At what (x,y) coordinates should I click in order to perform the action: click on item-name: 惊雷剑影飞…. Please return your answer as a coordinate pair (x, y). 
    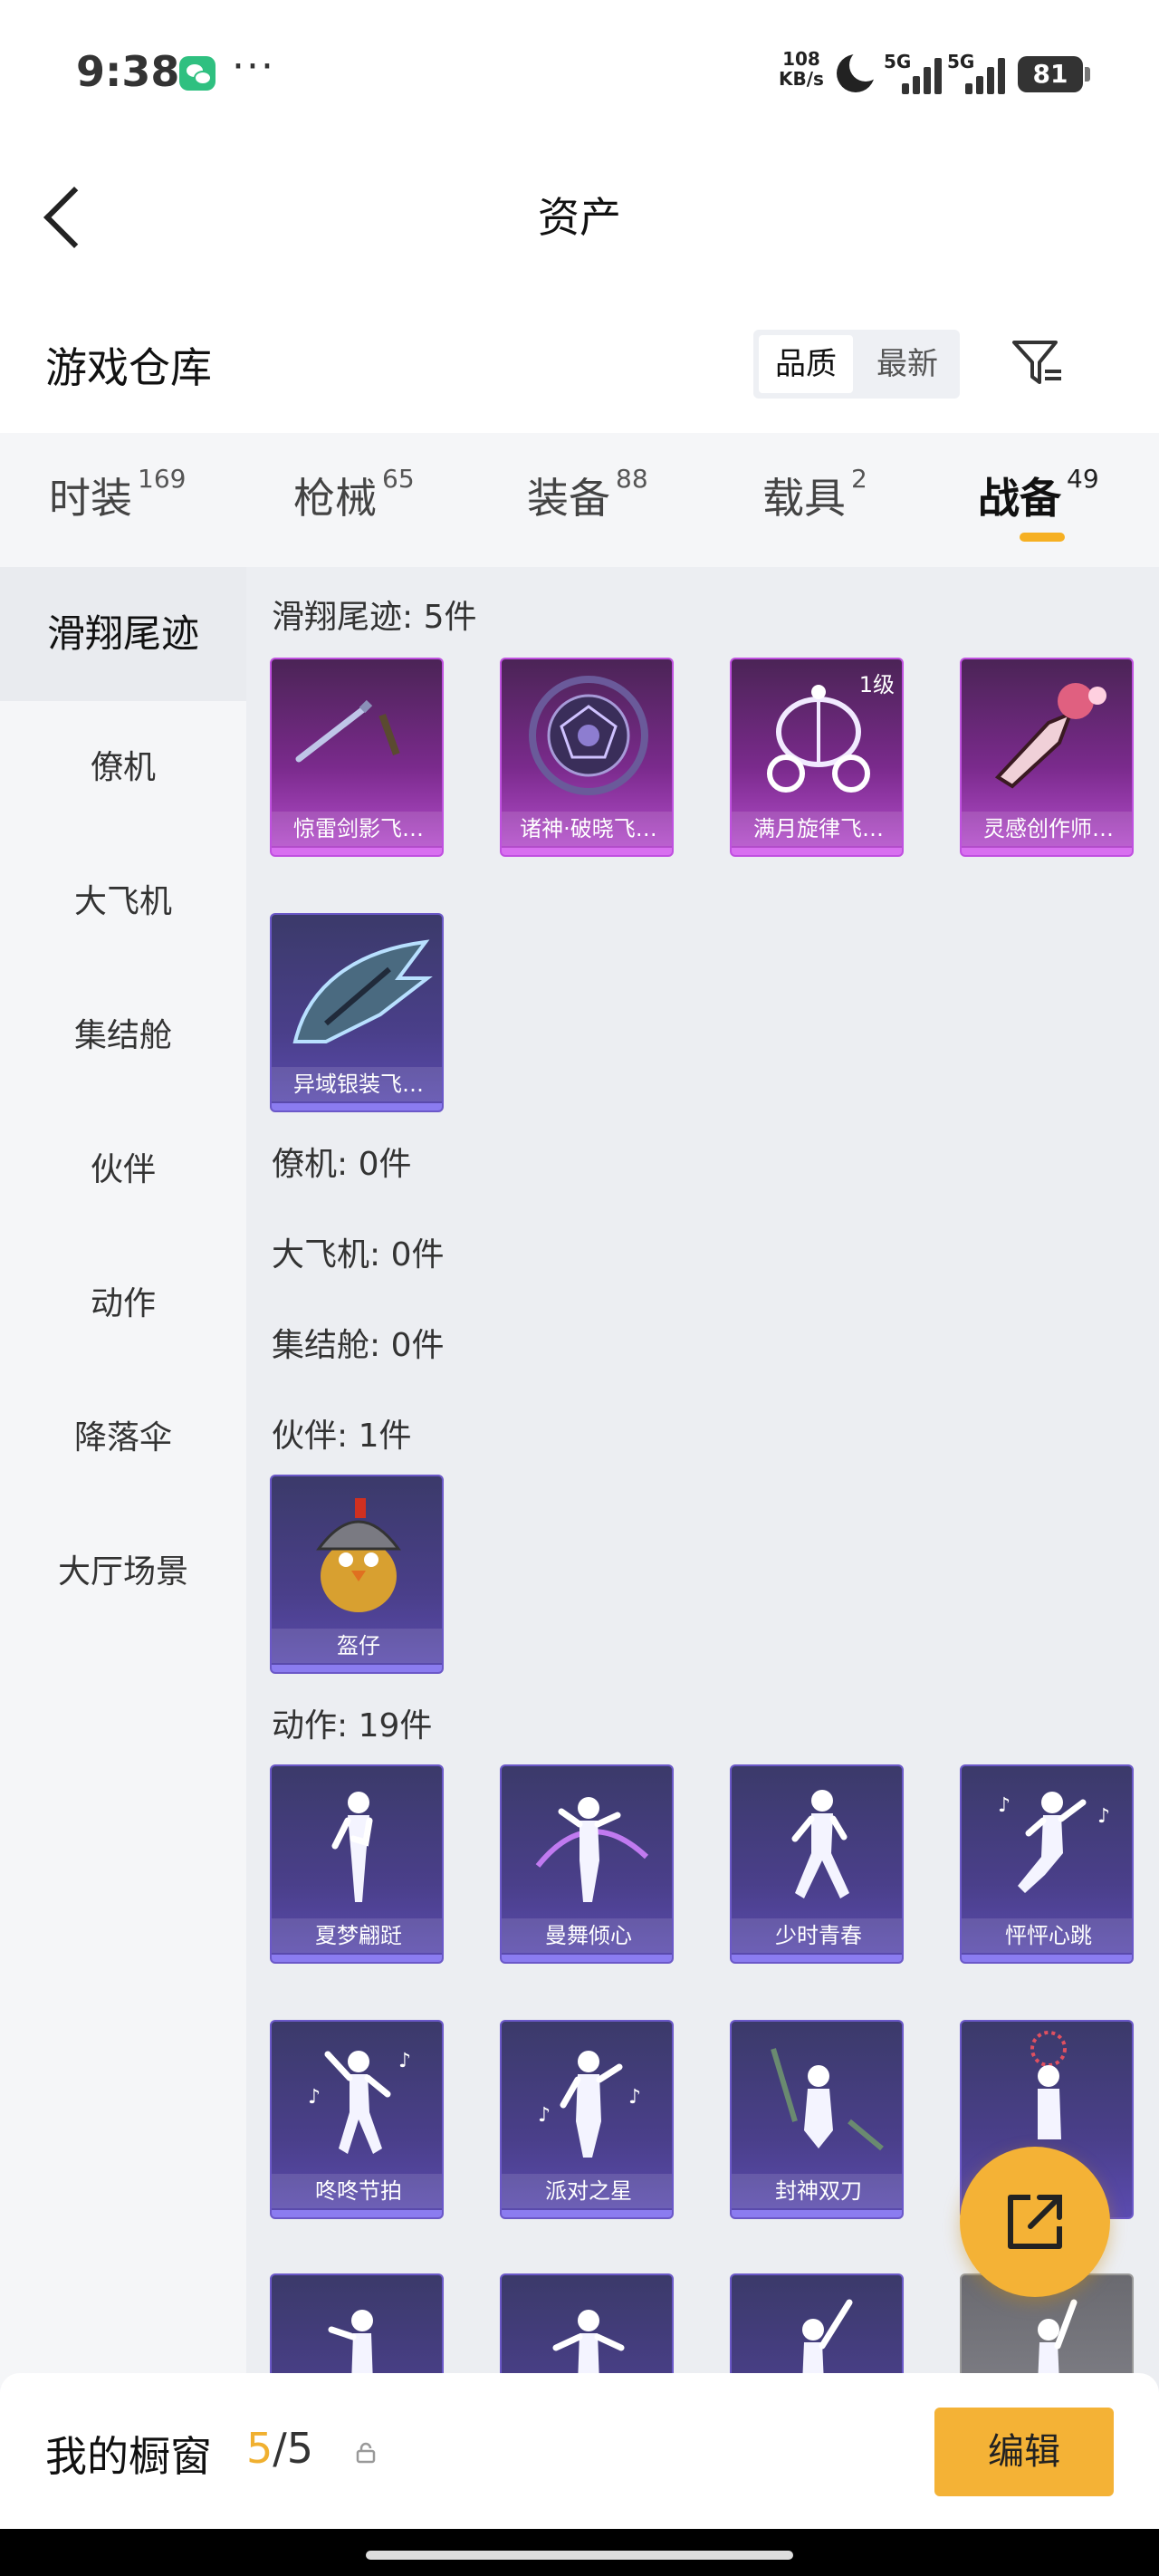
    Looking at the image, I should click on (357, 829).